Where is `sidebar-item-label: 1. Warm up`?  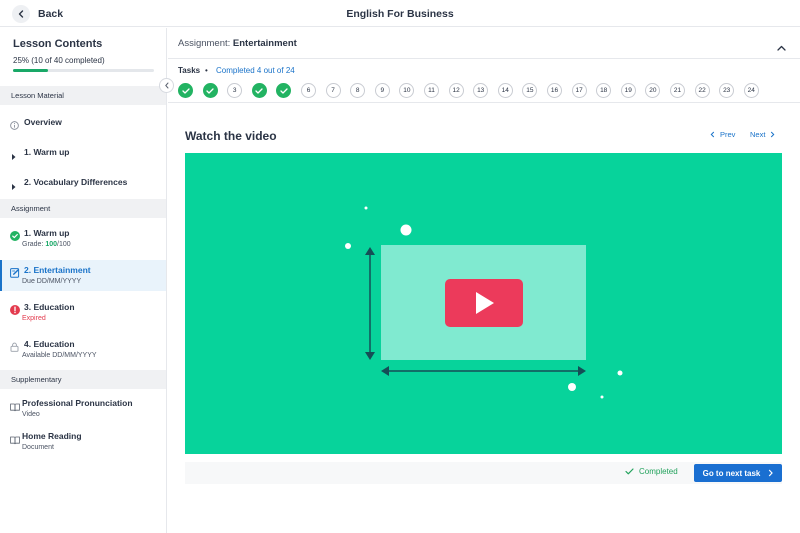
sidebar-item-label: 1. Warm up is located at coordinates (47, 152).